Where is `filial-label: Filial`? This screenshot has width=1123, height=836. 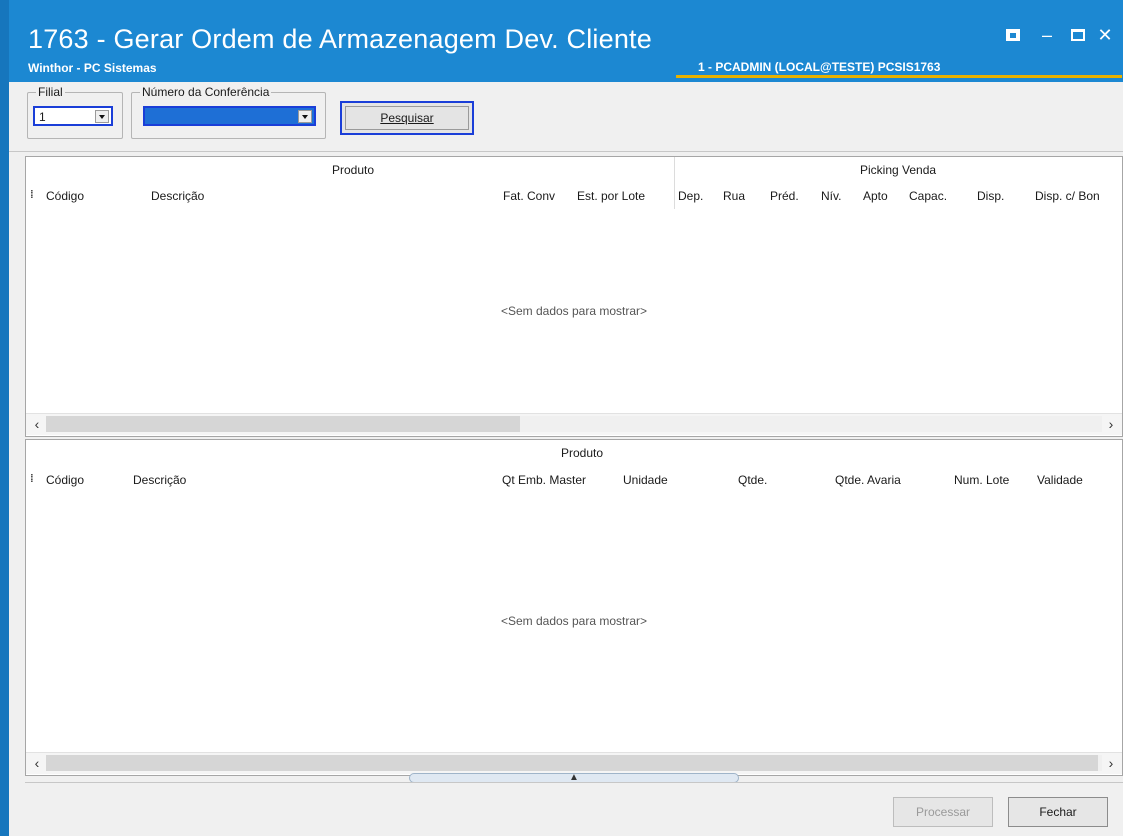 filial-label: Filial is located at coordinates (50, 92).